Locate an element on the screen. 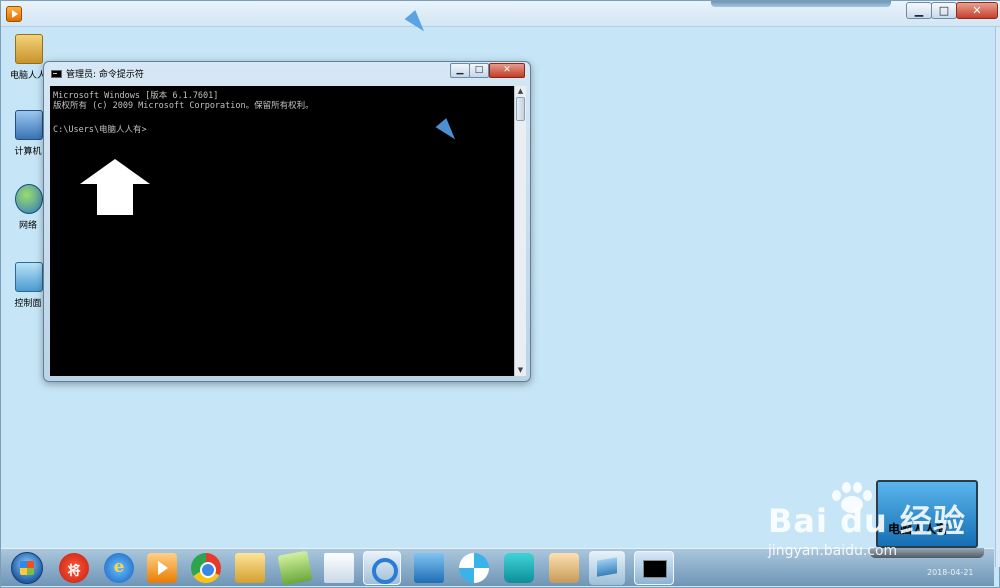 This screenshot has height=588, width=1000. network-globe-icon is located at coordinates (29, 199).